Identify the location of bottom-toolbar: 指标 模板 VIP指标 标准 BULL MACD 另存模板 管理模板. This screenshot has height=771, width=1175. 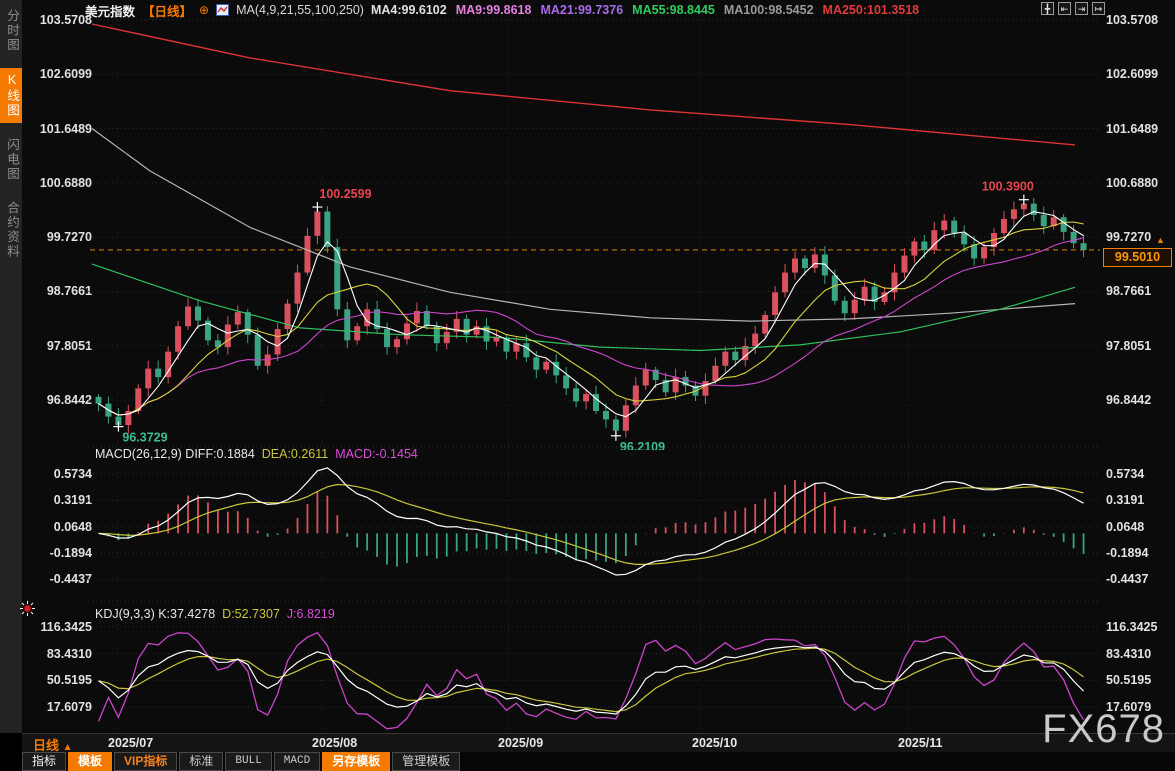
(587, 761).